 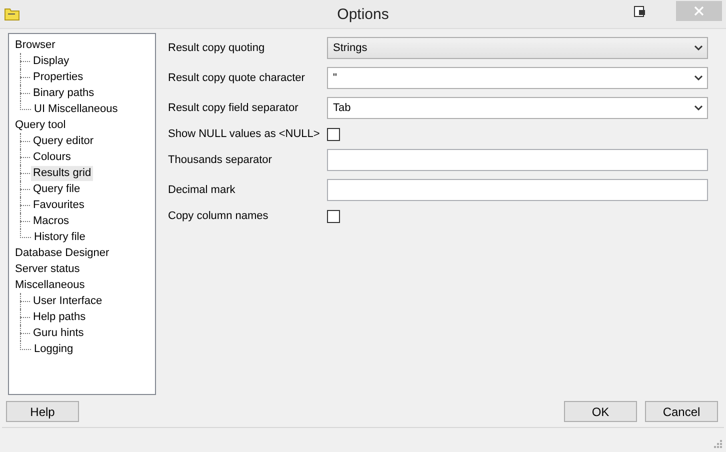 I want to click on setting-label: Show NULL values as <NULL>, so click(x=244, y=134).